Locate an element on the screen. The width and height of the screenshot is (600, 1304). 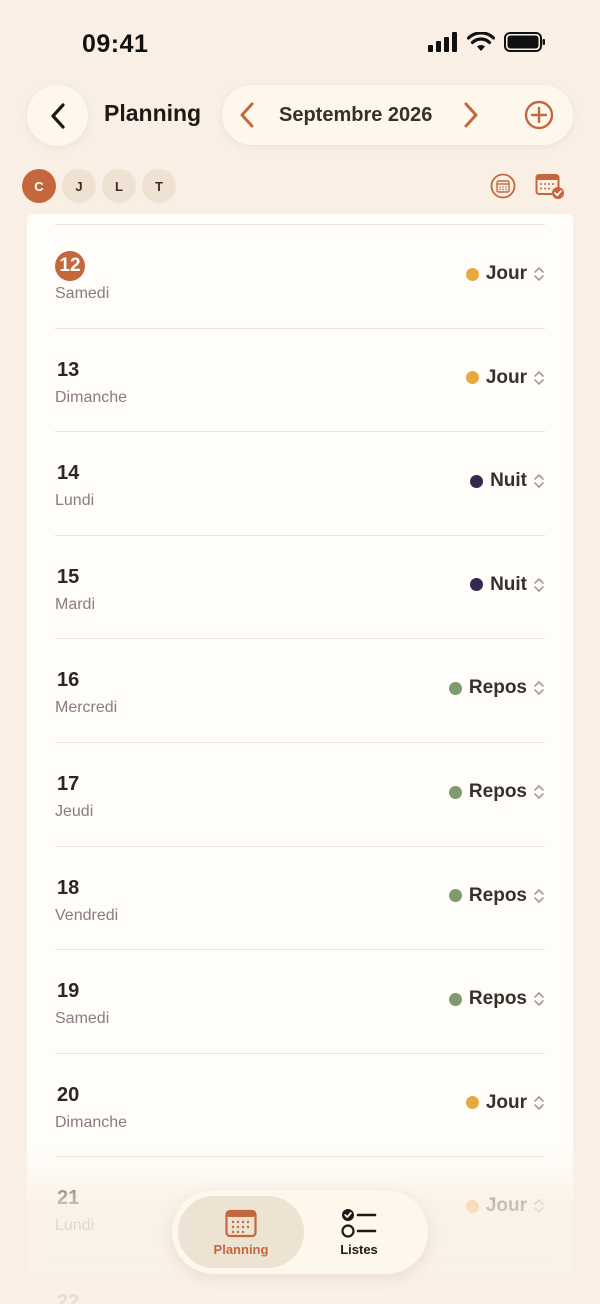
filter-chip-t: T is located at coordinates (159, 186).